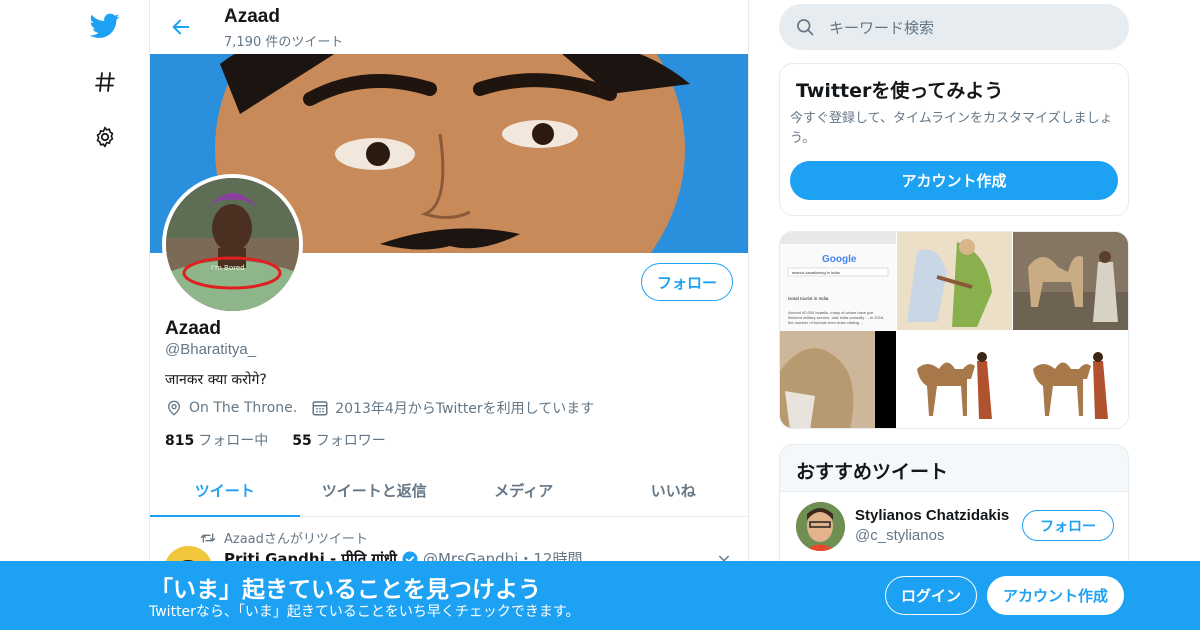 The width and height of the screenshot is (1200, 630). Describe the element at coordinates (296, 539) in the screenshot. I see `retweet-text: Azaadさんがリツイート` at that location.